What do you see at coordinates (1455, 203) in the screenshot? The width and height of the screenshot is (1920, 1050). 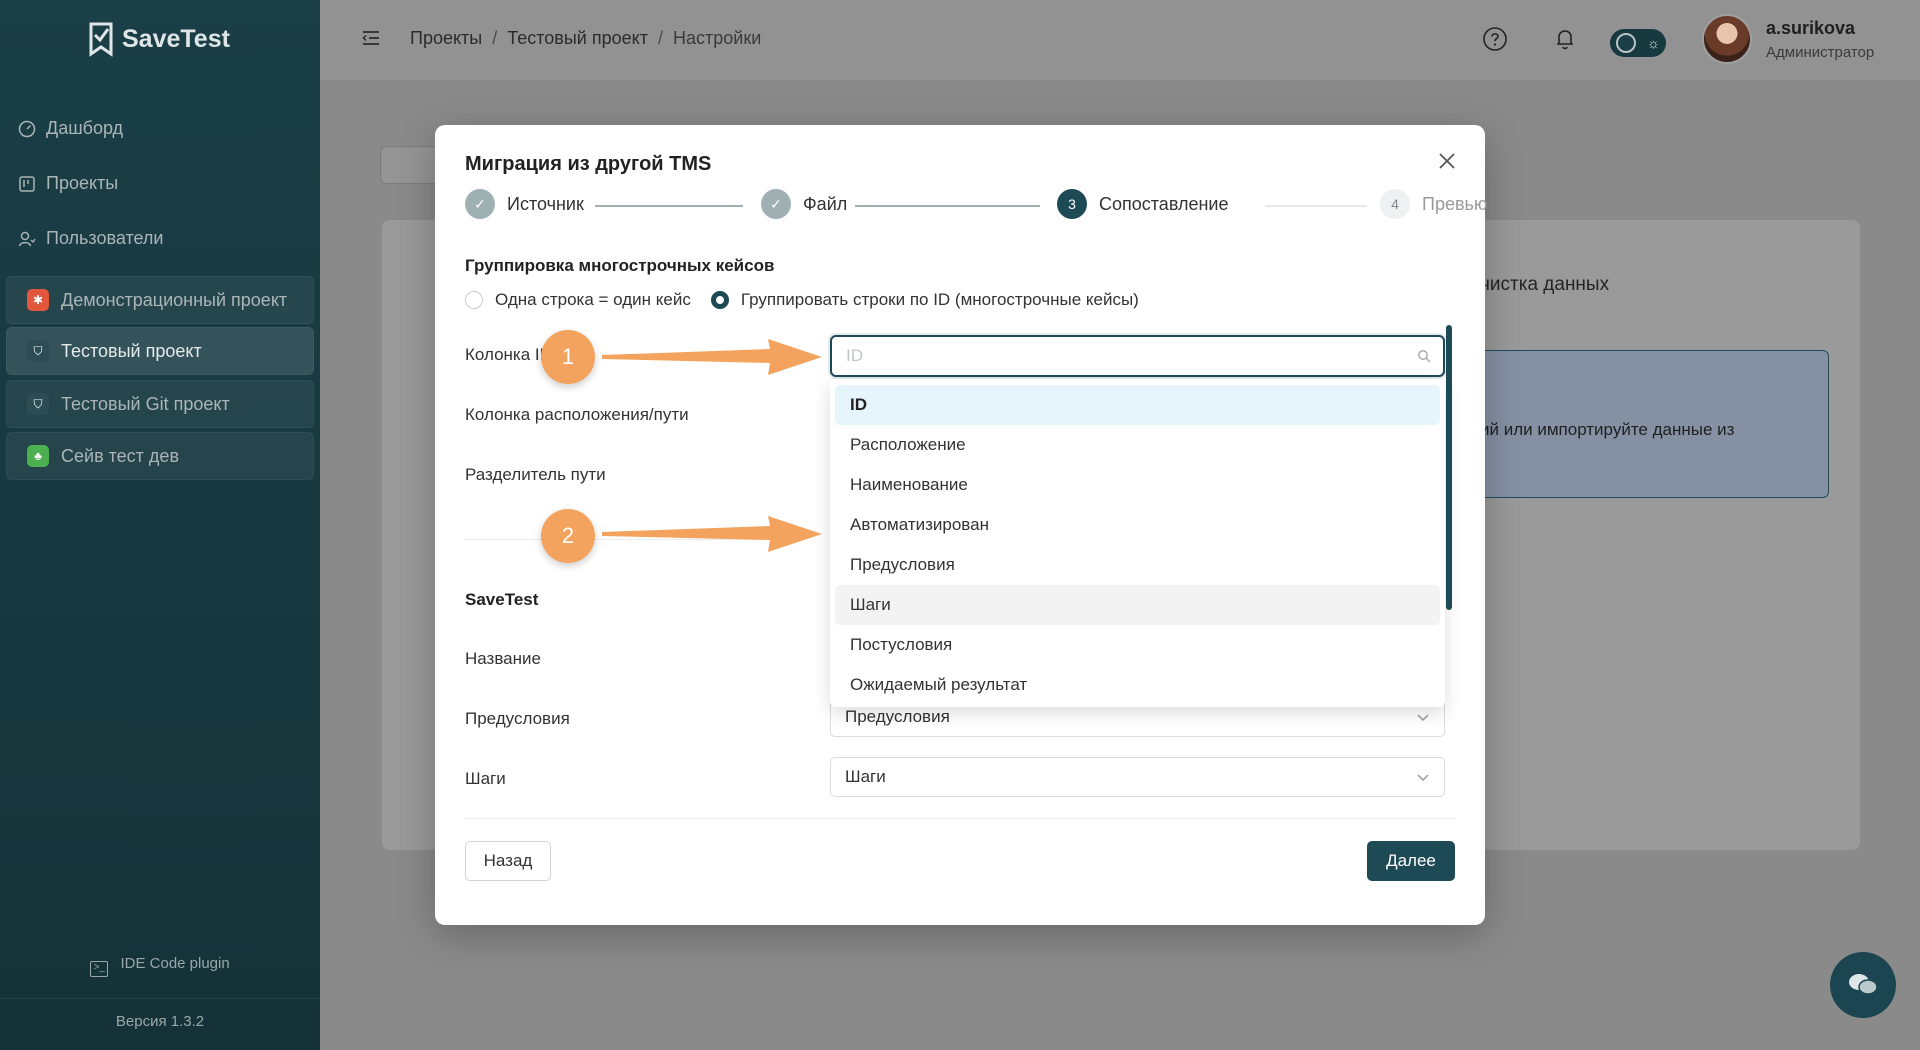 I see `step-label: Превью` at bounding box center [1455, 203].